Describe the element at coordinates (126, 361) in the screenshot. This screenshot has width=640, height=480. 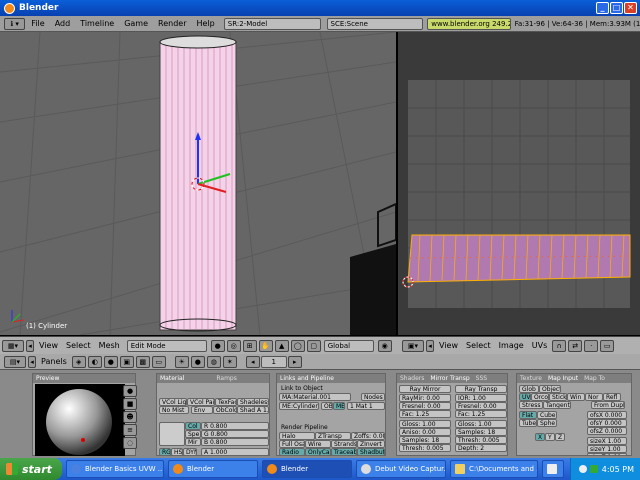
I see `object-icon: ▣` at that location.